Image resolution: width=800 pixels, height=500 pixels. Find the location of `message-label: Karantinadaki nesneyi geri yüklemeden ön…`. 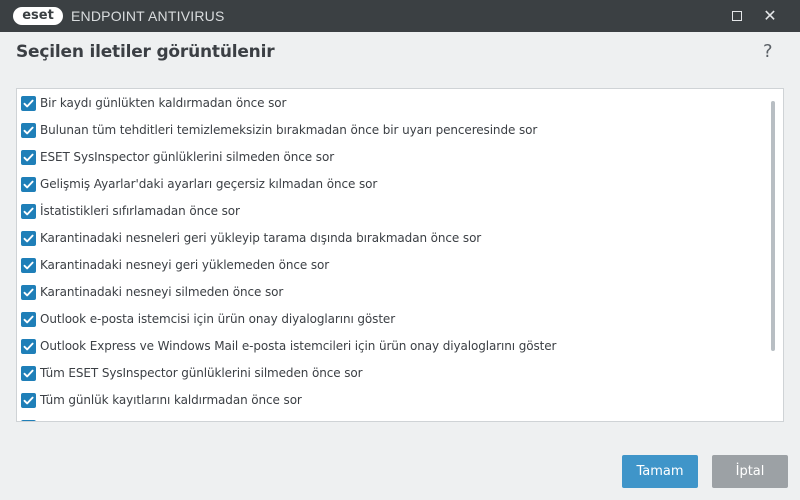

message-label: Karantinadaki nesneyi geri yüklemeden ön… is located at coordinates (185, 265).